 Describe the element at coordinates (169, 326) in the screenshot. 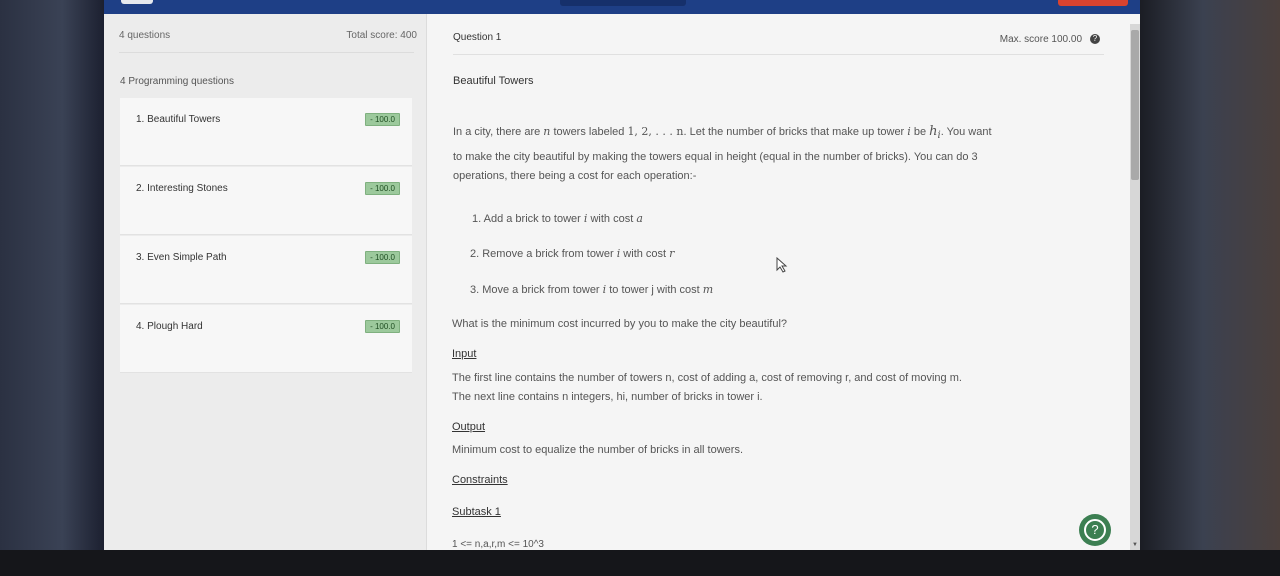

I see `question-label: 4. Plough Hard` at that location.